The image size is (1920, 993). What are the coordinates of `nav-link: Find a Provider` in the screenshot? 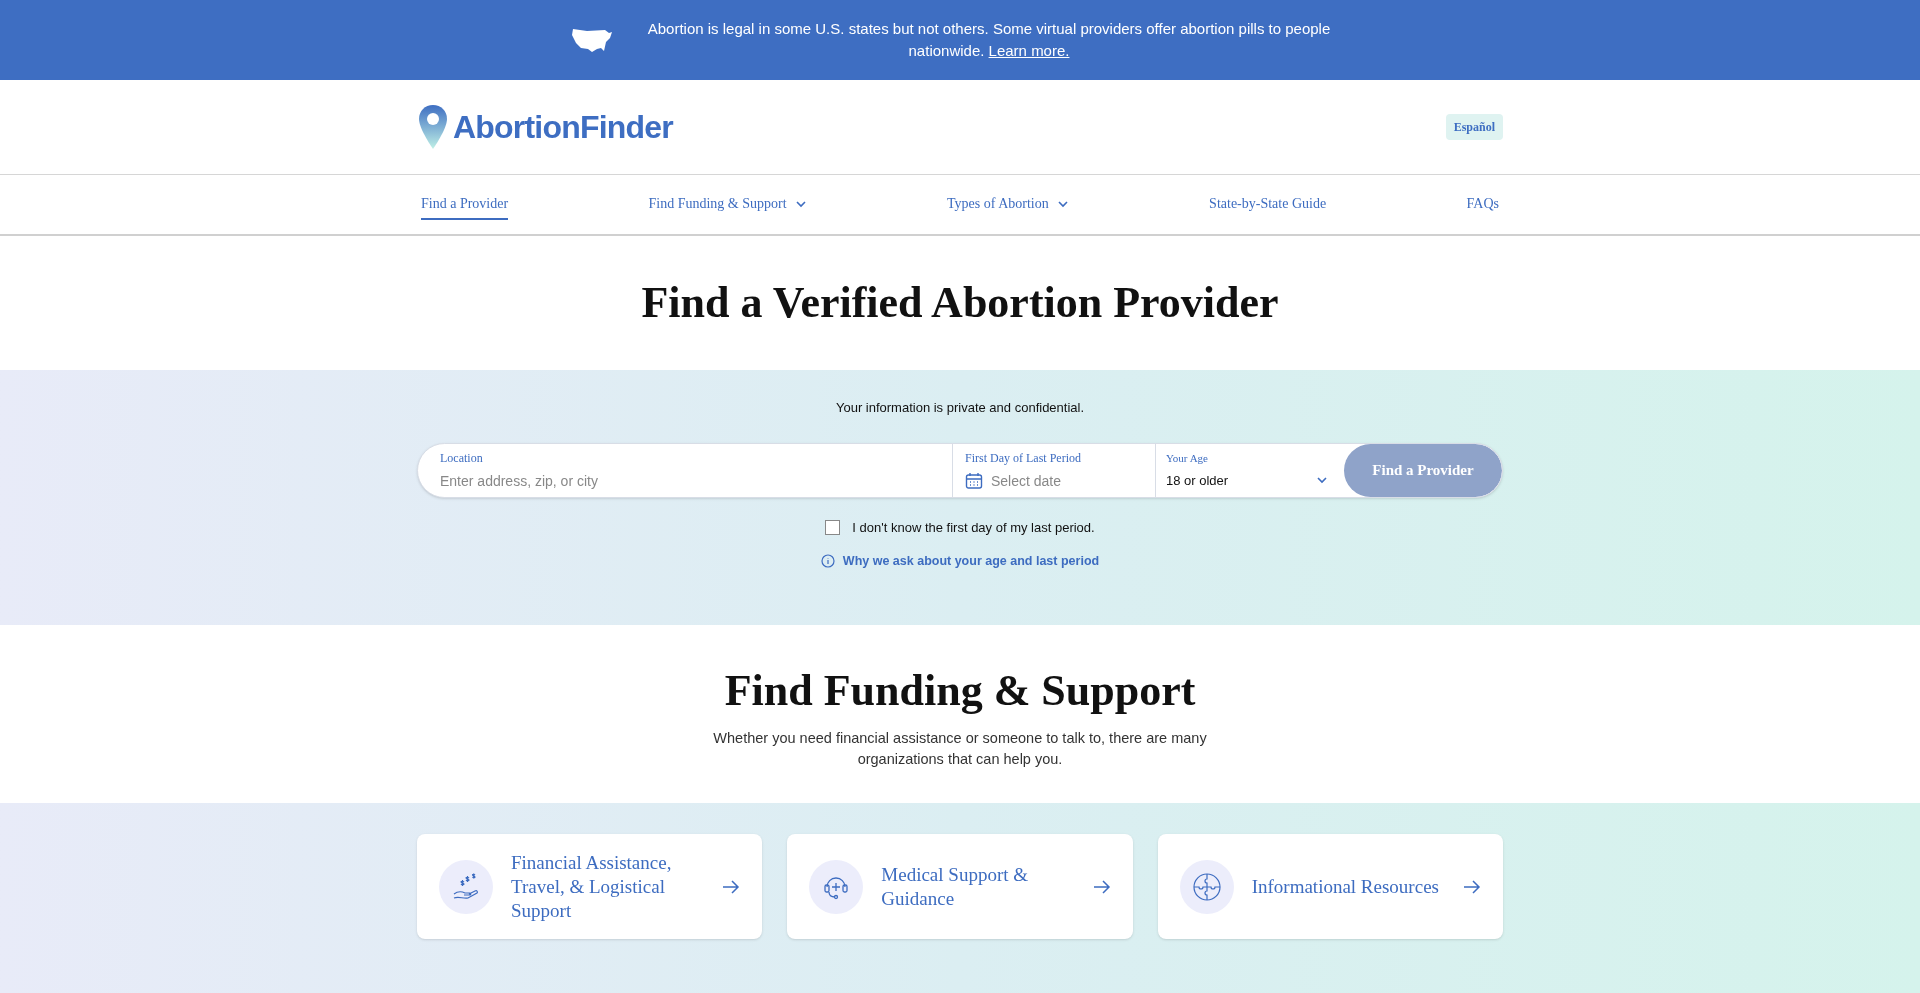 It's located at (465, 204).